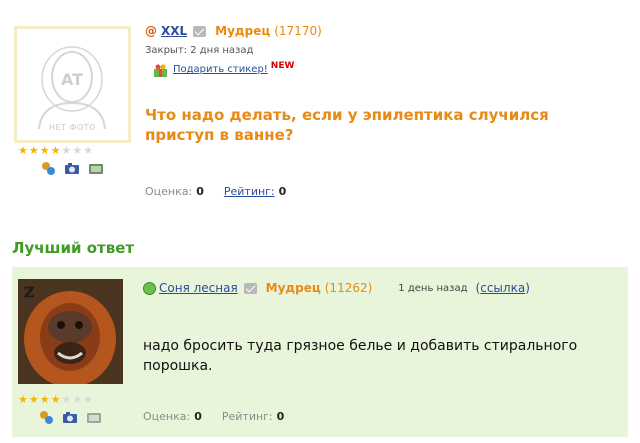  What do you see at coordinates (282, 66) in the screenshot?
I see `new-badge: NEW` at bounding box center [282, 66].